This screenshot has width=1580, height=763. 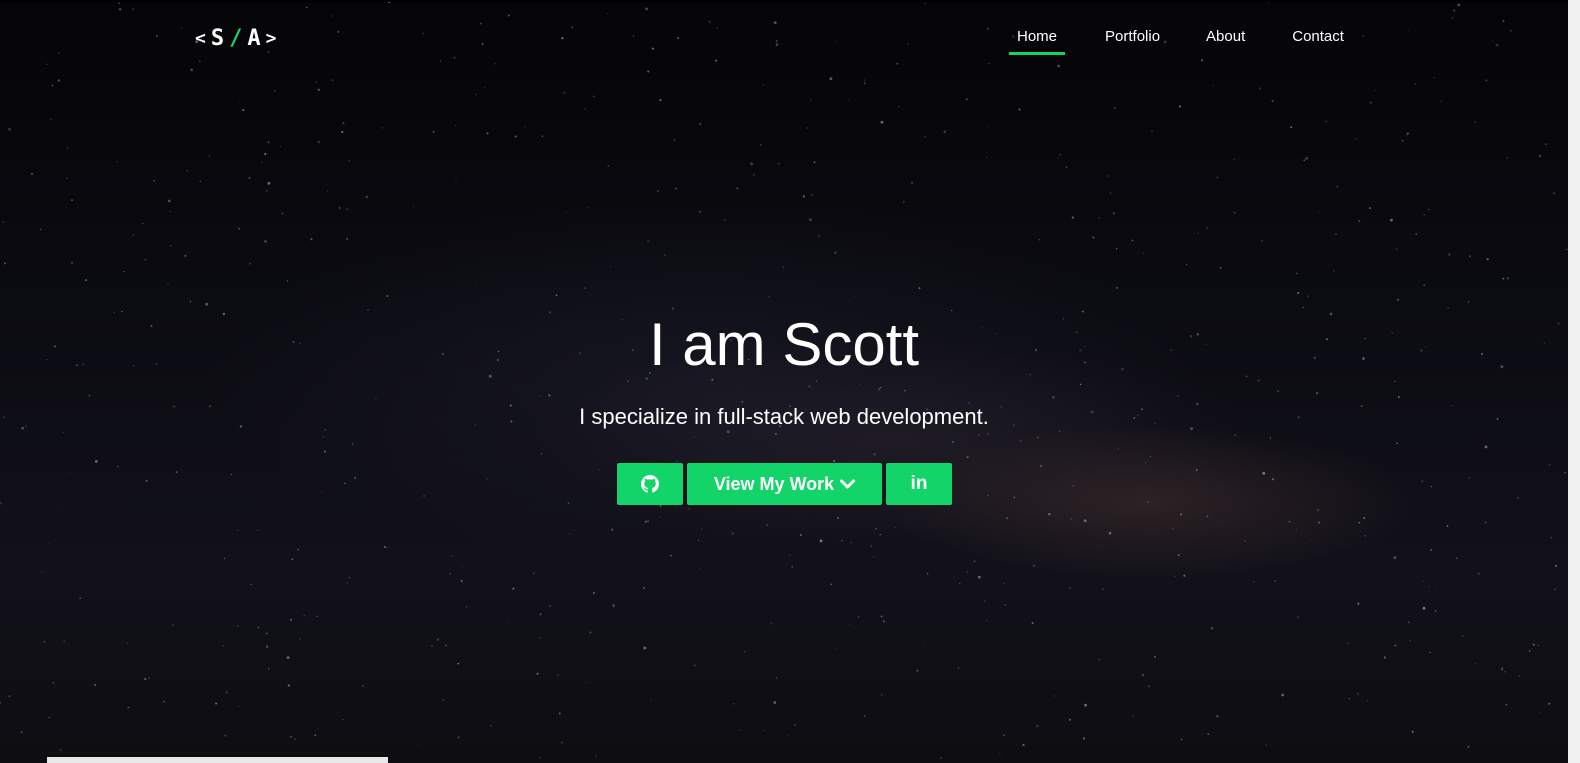 I want to click on nav-item-label: Contact, so click(x=1318, y=36).